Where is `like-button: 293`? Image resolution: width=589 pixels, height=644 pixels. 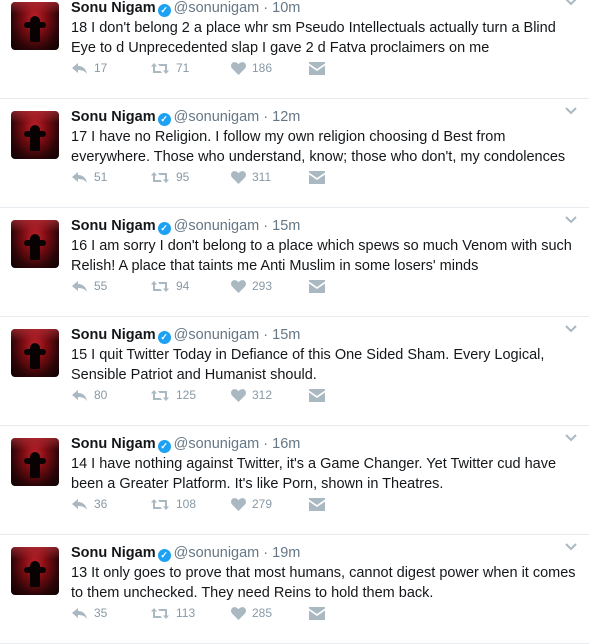
like-button: 293 is located at coordinates (251, 286).